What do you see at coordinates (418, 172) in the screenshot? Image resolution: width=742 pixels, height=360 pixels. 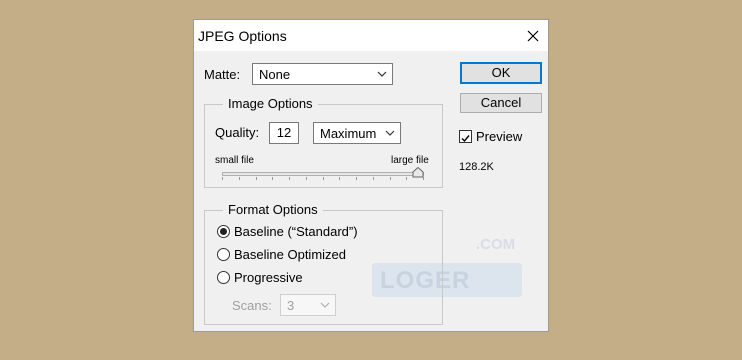 I see `quality-slider-thumb` at bounding box center [418, 172].